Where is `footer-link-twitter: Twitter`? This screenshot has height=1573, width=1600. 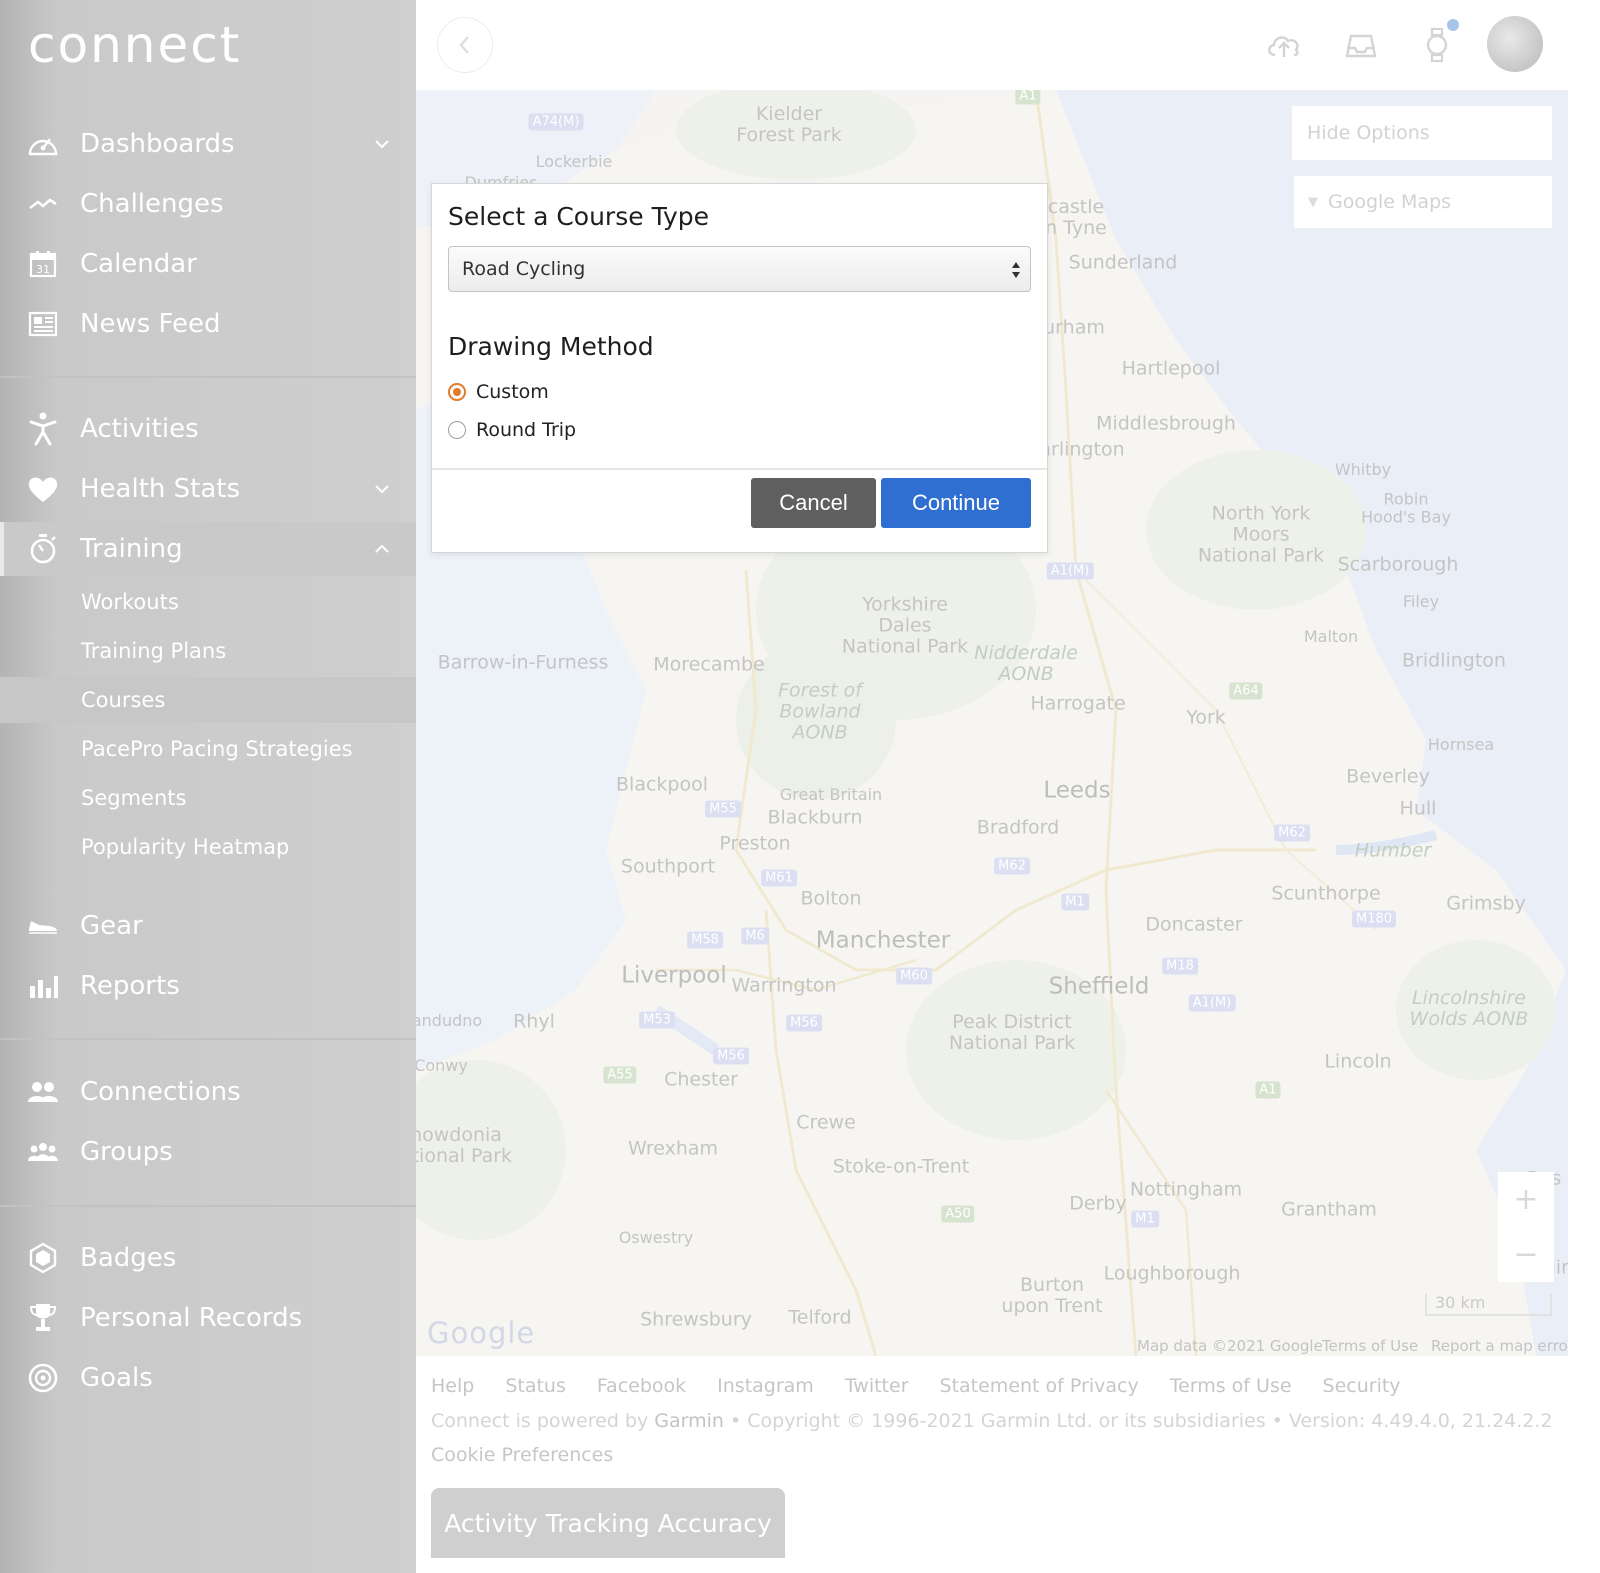
footer-link-twitter: Twitter is located at coordinates (877, 1386).